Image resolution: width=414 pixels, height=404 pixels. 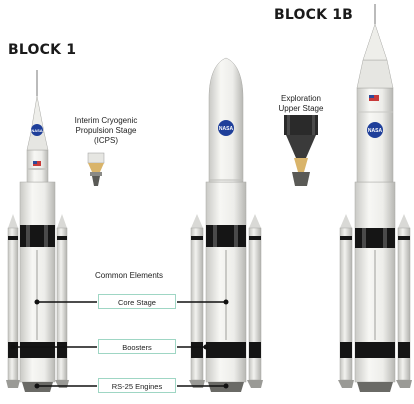 I want to click on common-elements-label: Common Elements, so click(x=129, y=275).